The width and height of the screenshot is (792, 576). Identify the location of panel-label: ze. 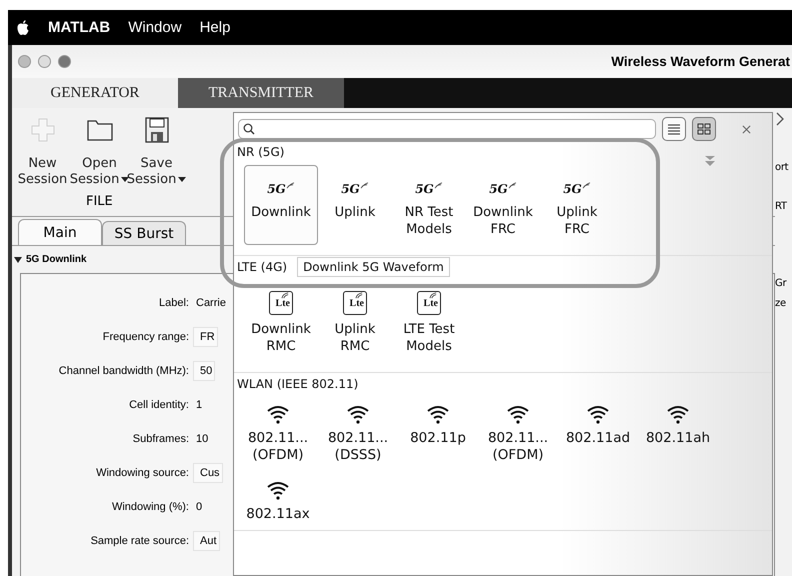
(780, 303).